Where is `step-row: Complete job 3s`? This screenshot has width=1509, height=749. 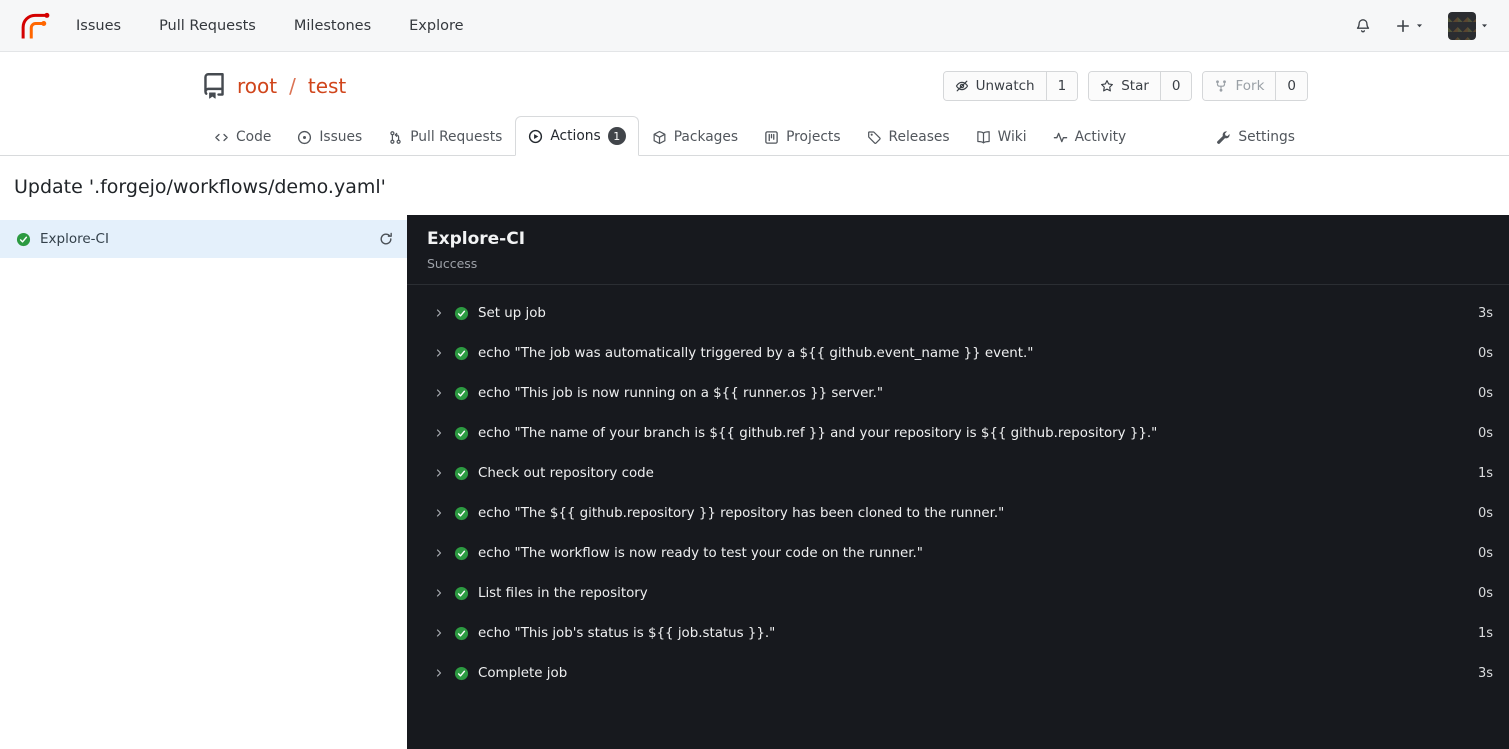
step-row: Complete job 3s is located at coordinates (958, 673).